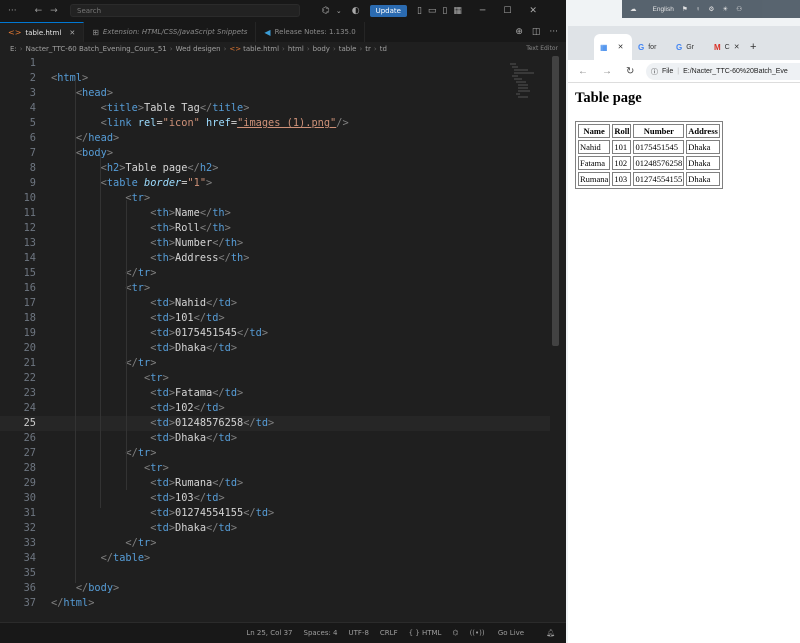 The image size is (800, 643). Describe the element at coordinates (275, 498) in the screenshot. I see `code-line: 30 <td>103</td>` at that location.